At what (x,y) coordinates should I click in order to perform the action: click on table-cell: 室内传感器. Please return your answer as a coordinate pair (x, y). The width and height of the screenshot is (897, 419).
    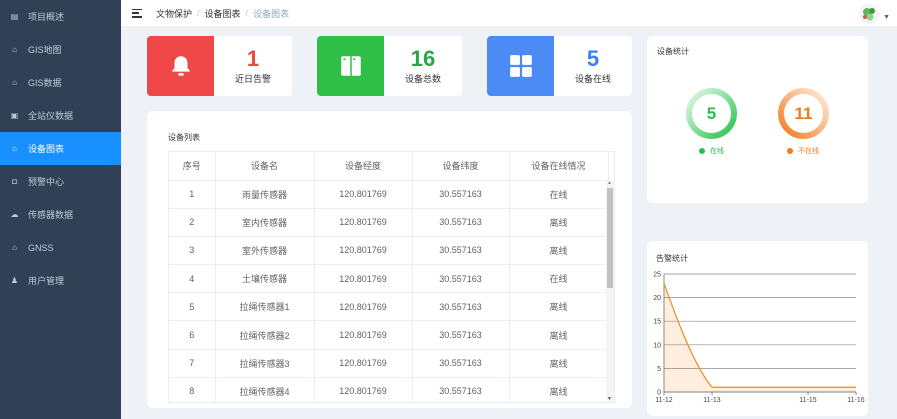
    Looking at the image, I should click on (265, 222).